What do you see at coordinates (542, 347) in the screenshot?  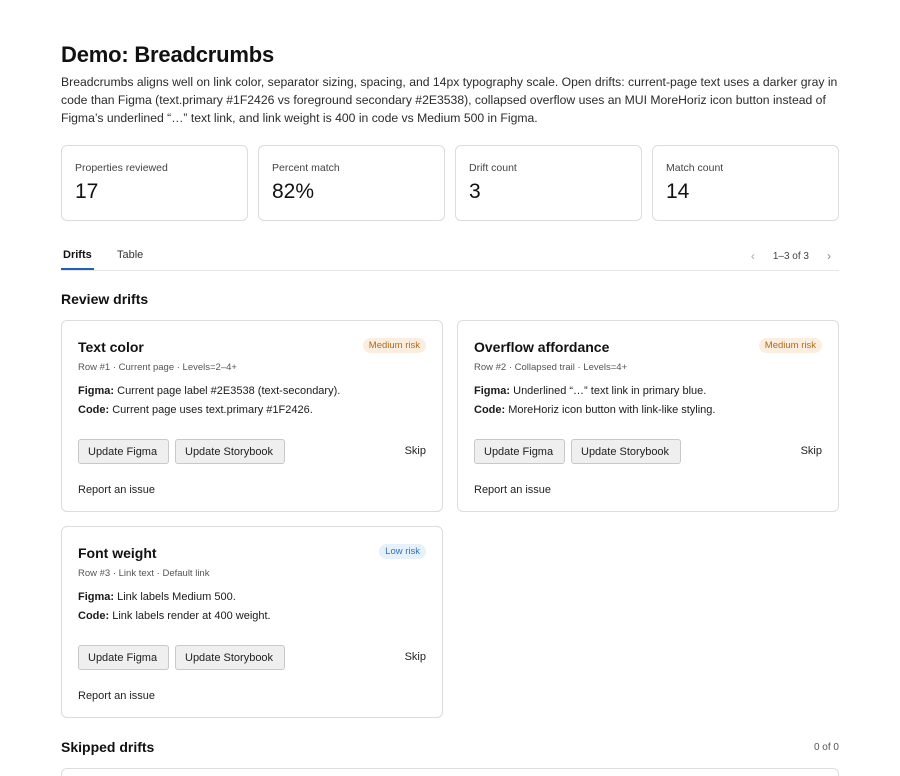 I see `drift-card-title: Overflow affordance` at bounding box center [542, 347].